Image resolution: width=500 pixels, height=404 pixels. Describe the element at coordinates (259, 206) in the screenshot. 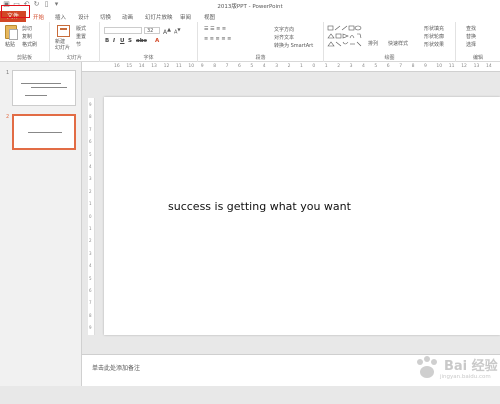

I see `slide-text-box: success is getting what you want` at that location.